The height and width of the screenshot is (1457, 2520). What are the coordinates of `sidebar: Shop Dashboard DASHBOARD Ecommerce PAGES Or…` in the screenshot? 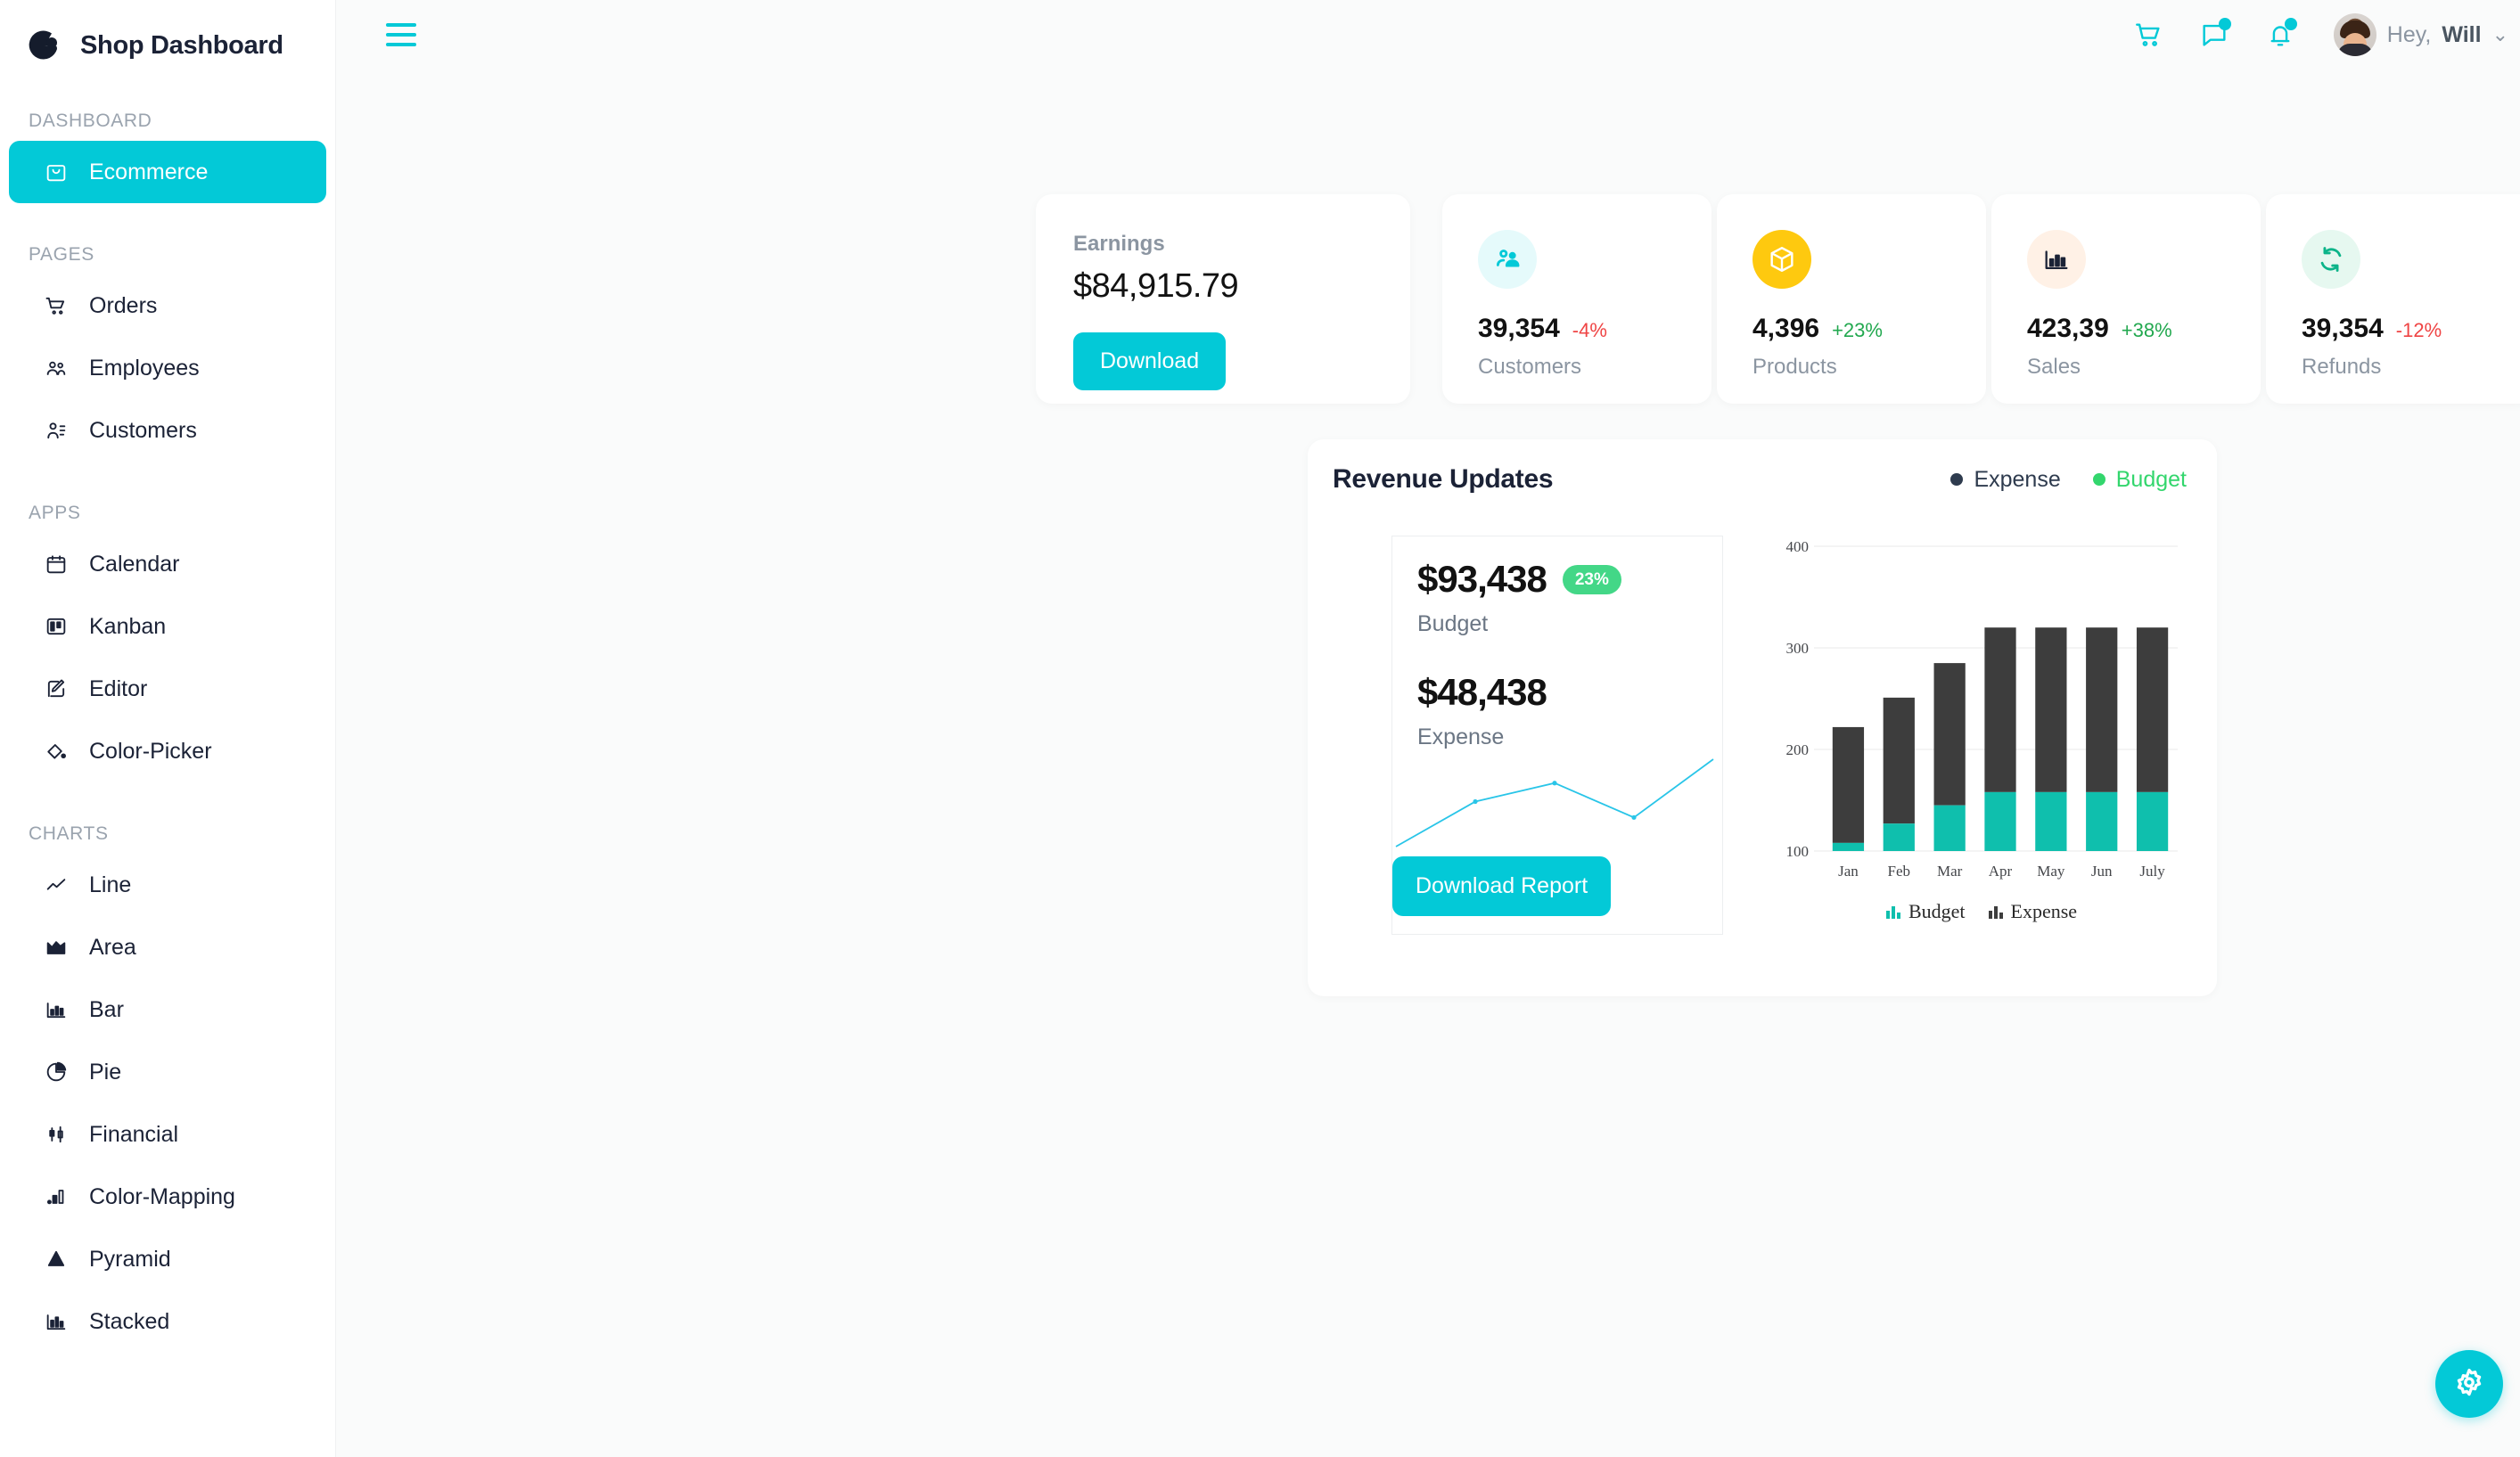 It's located at (168, 728).